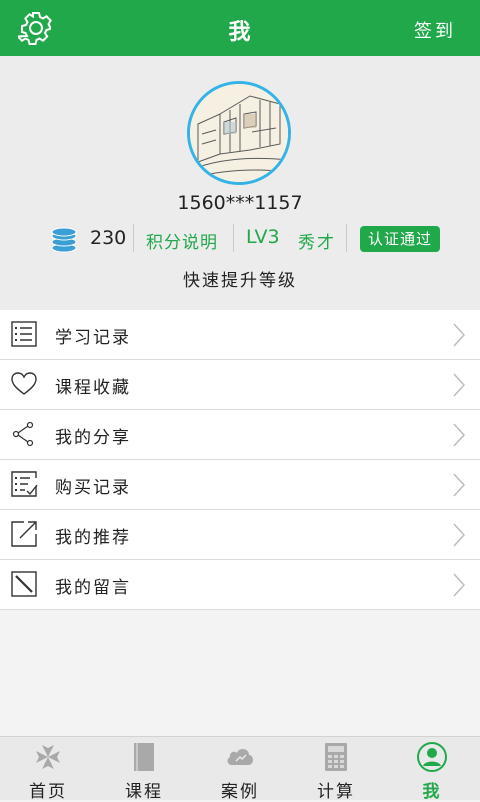  Describe the element at coordinates (240, 278) in the screenshot. I see `upgrade-level-link: 快速提升等级` at that location.